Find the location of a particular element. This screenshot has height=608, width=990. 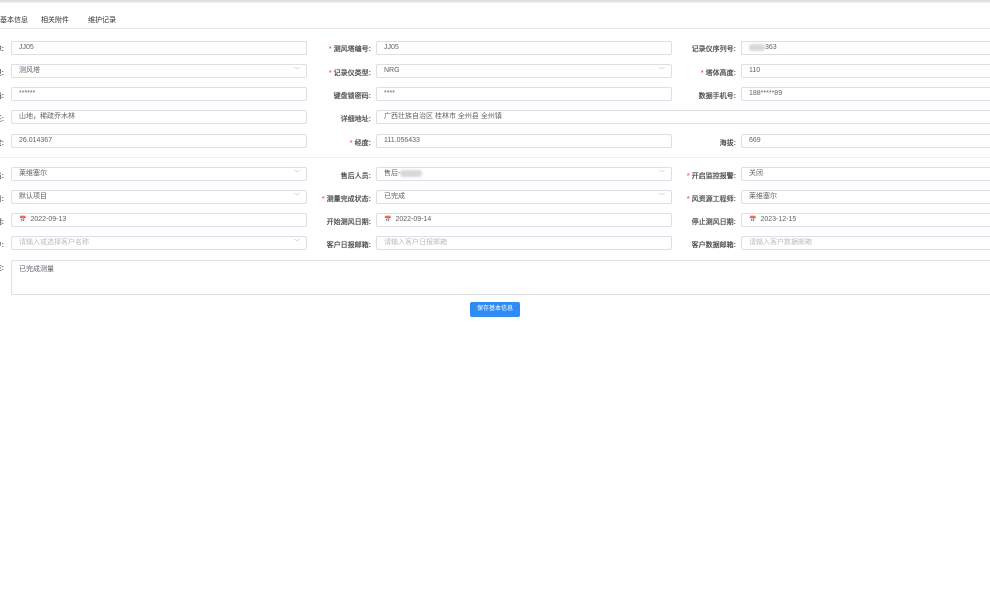

tab-bar: 基本信息 相关附件 维护记录 is located at coordinates (495, 20).